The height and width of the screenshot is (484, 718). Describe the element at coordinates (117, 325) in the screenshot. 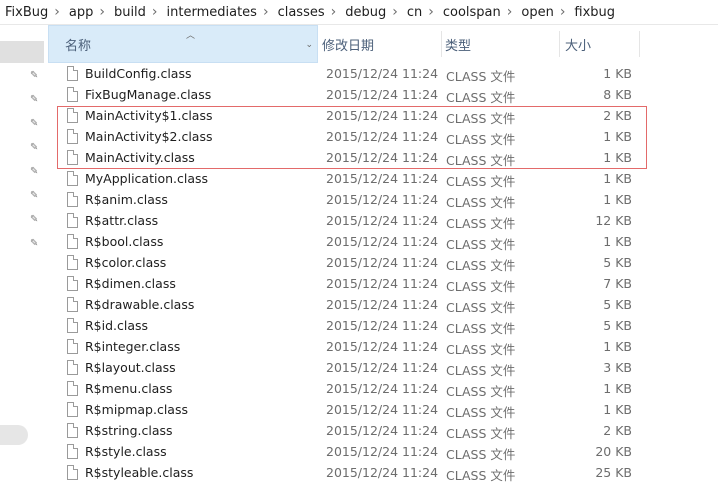

I see `file-name: R$id.class` at that location.